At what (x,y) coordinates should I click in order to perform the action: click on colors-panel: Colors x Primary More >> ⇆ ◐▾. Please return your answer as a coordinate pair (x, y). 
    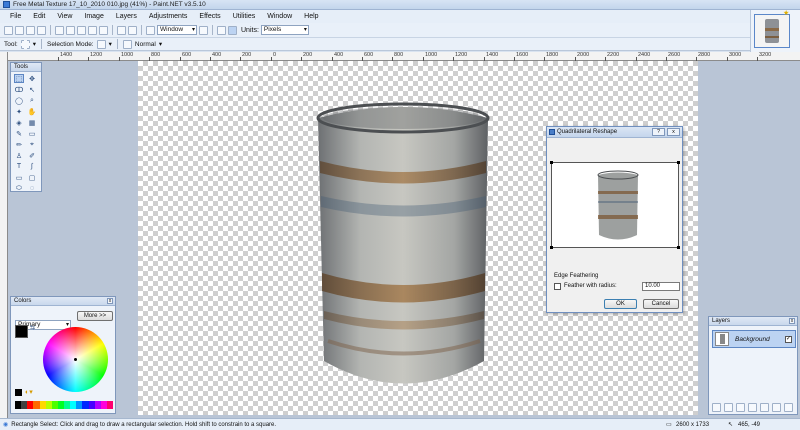
    Looking at the image, I should click on (63, 355).